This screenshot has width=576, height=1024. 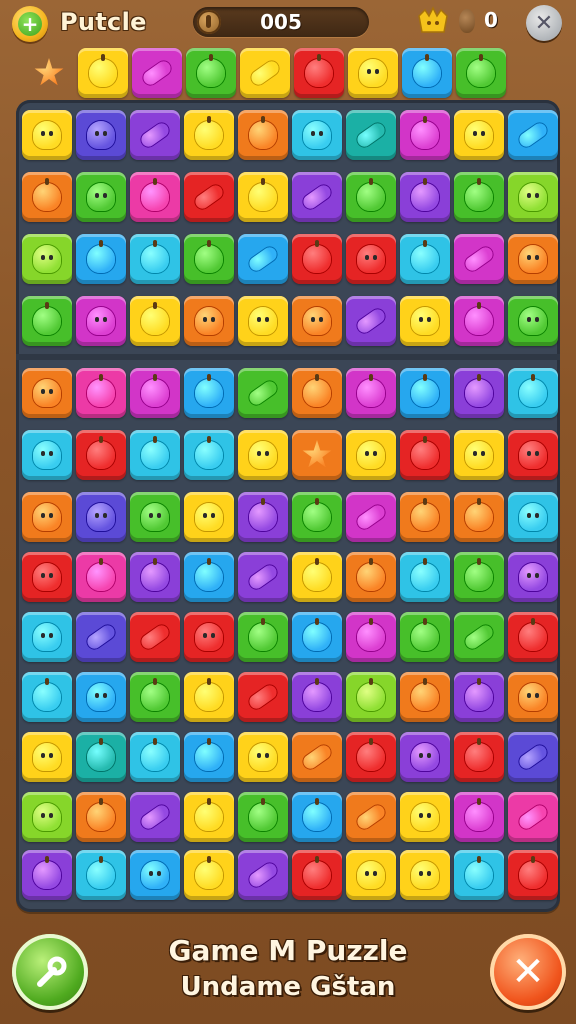 What do you see at coordinates (544, 23) in the screenshot?
I see `close-button: ✕` at bounding box center [544, 23].